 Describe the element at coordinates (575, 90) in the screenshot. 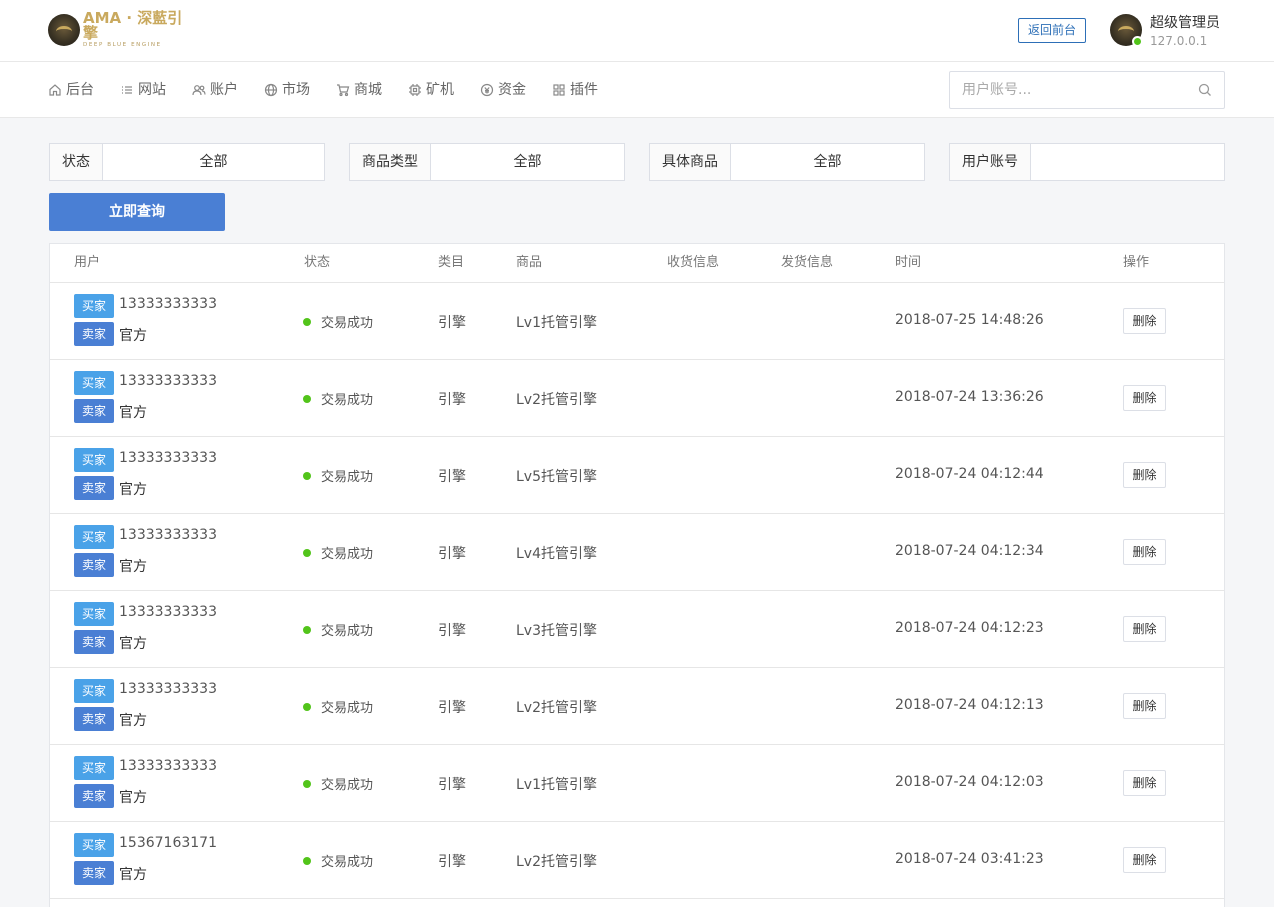

I see `nav-item-plugins: 插件` at that location.